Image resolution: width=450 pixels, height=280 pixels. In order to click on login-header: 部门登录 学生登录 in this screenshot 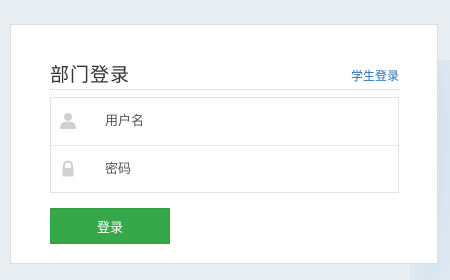, I will do `click(224, 76)`.